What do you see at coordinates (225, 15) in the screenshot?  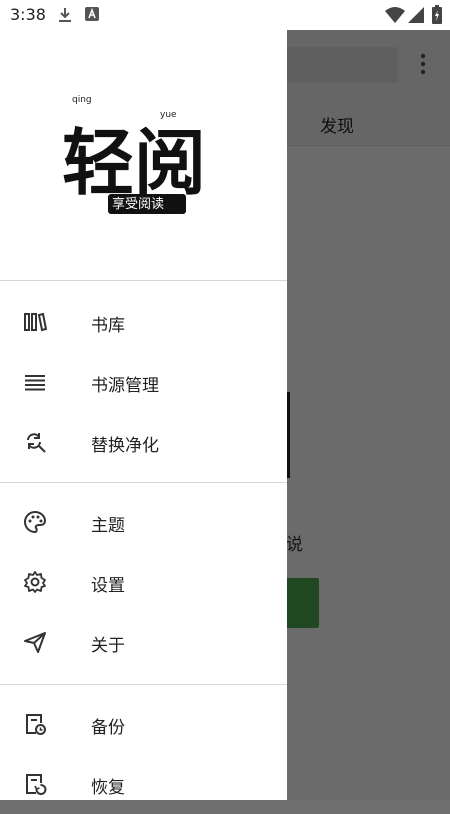 I see `status-bar: 3:38` at bounding box center [225, 15].